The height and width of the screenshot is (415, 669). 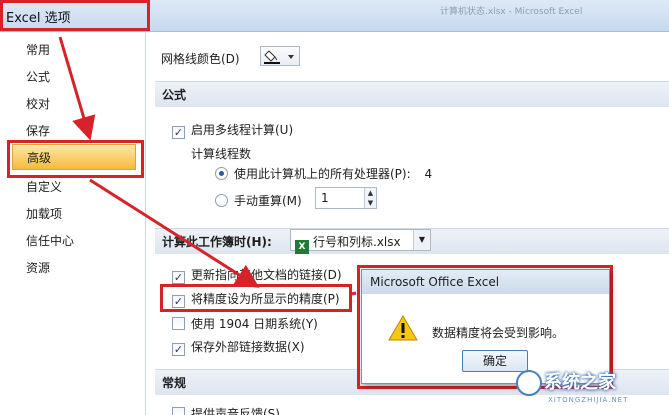 I want to click on all-processors-option: 使用此计算机上的所有处理器(P): 4, so click(x=323, y=173).